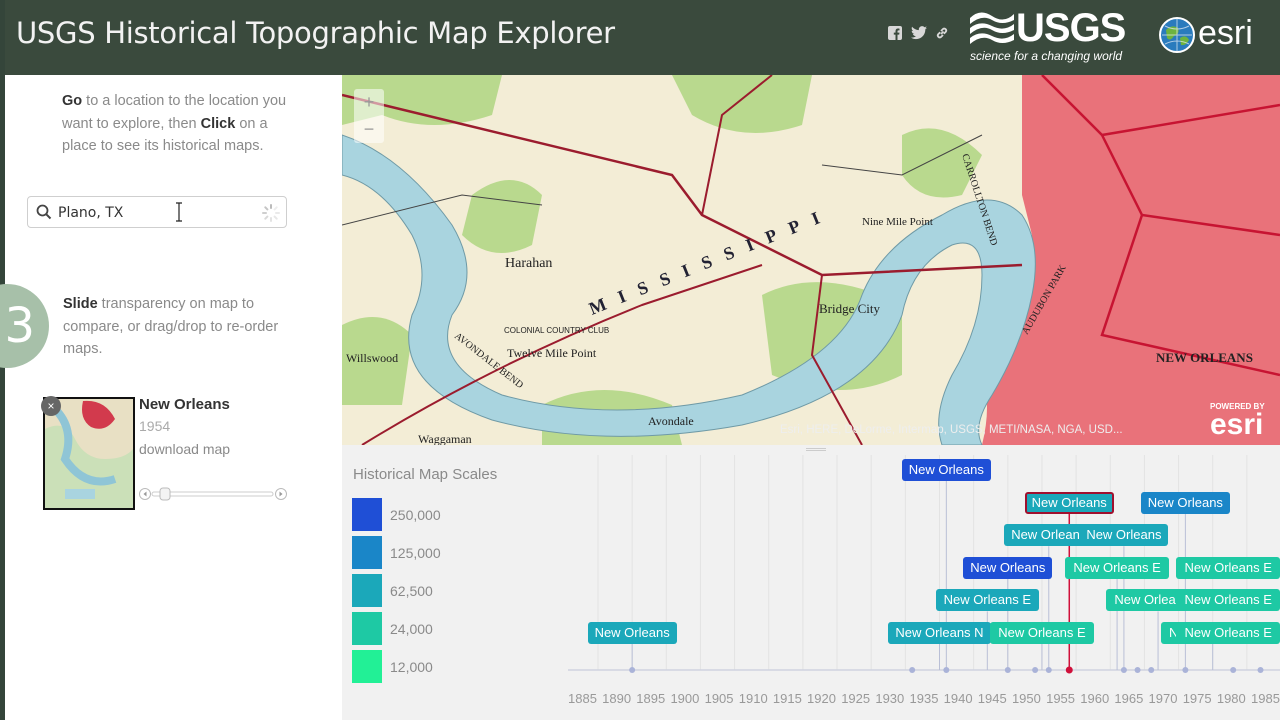 The width and height of the screenshot is (1280, 720). What do you see at coordinates (411, 591) in the screenshot?
I see `legend-label: 62,500` at bounding box center [411, 591].